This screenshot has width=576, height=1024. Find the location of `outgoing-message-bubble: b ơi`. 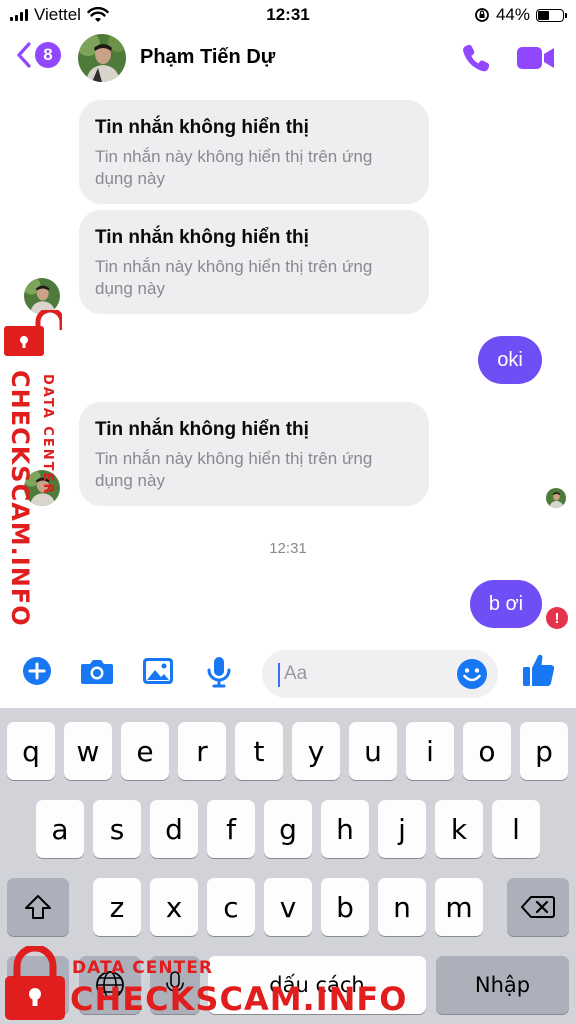

outgoing-message-bubble: b ơi is located at coordinates (506, 604).